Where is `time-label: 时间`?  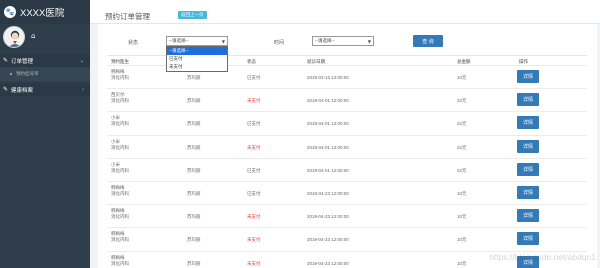 time-label: 时间 is located at coordinates (279, 43).